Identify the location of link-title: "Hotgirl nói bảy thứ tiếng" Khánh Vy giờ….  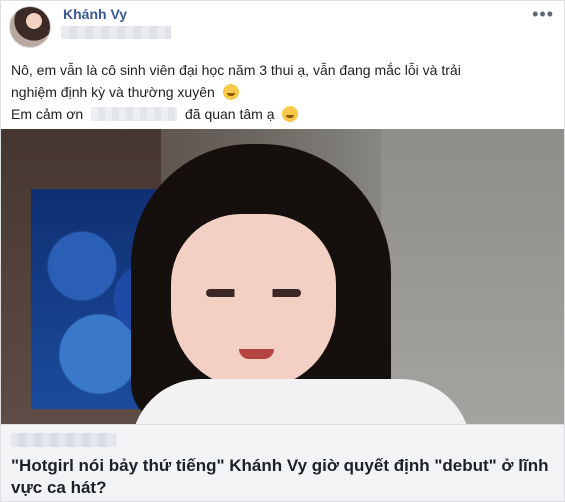
(281, 477).